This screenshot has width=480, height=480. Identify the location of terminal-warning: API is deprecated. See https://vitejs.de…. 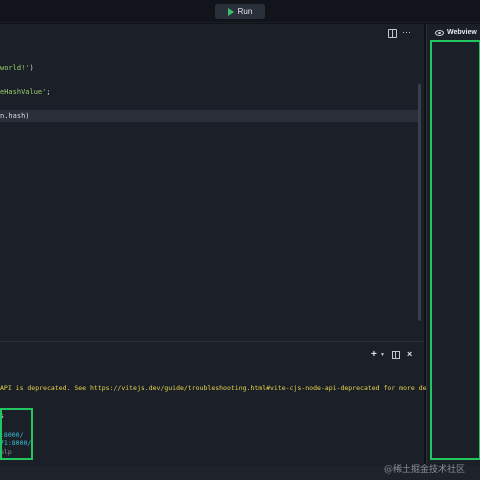
(223, 388).